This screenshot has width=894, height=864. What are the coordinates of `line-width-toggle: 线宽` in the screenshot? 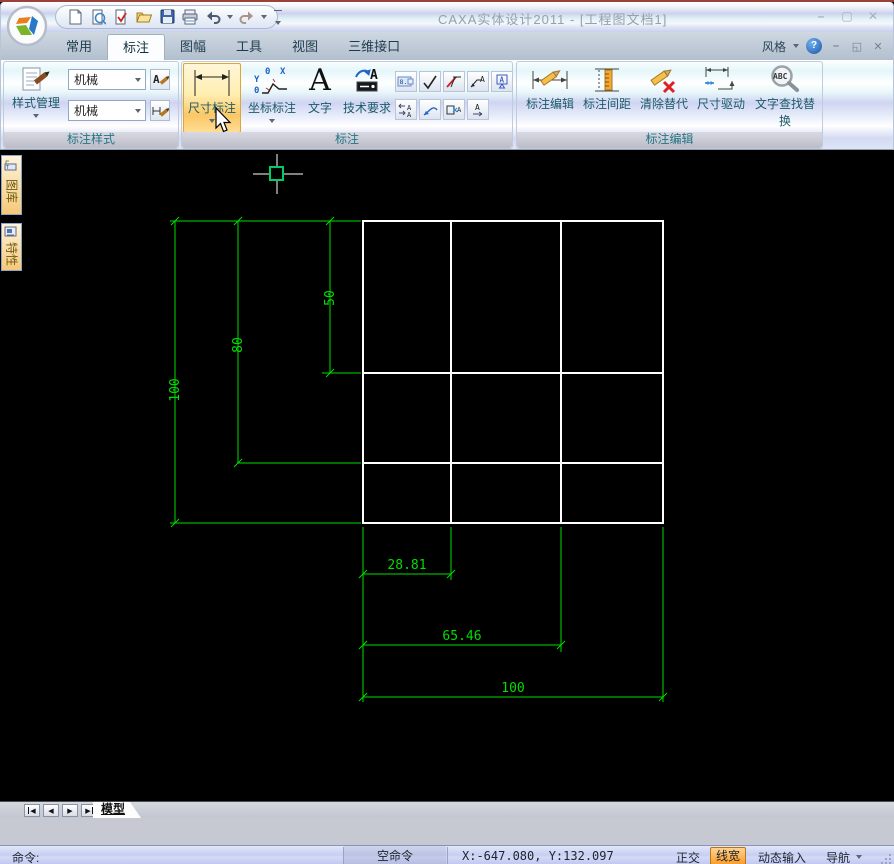 It's located at (728, 855).